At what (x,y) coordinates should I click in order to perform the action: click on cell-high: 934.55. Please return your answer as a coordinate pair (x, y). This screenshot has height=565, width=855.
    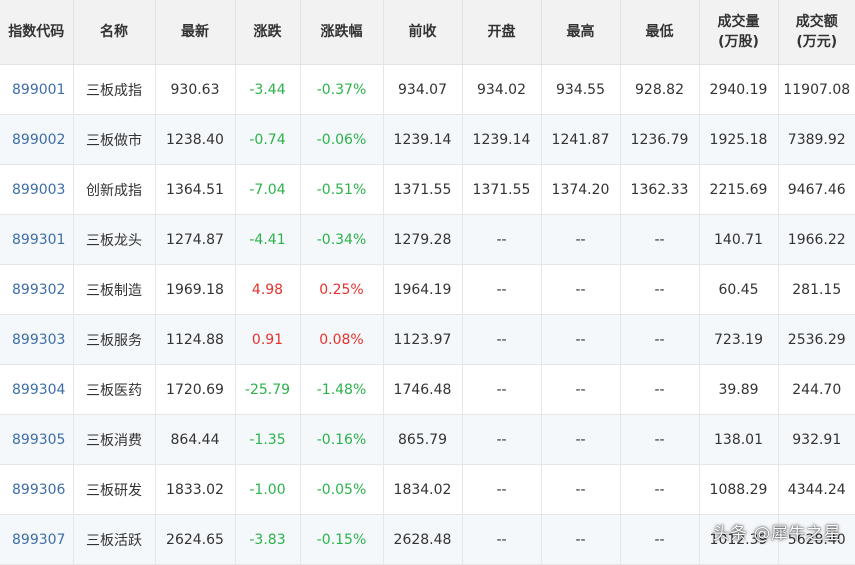
    Looking at the image, I should click on (580, 90).